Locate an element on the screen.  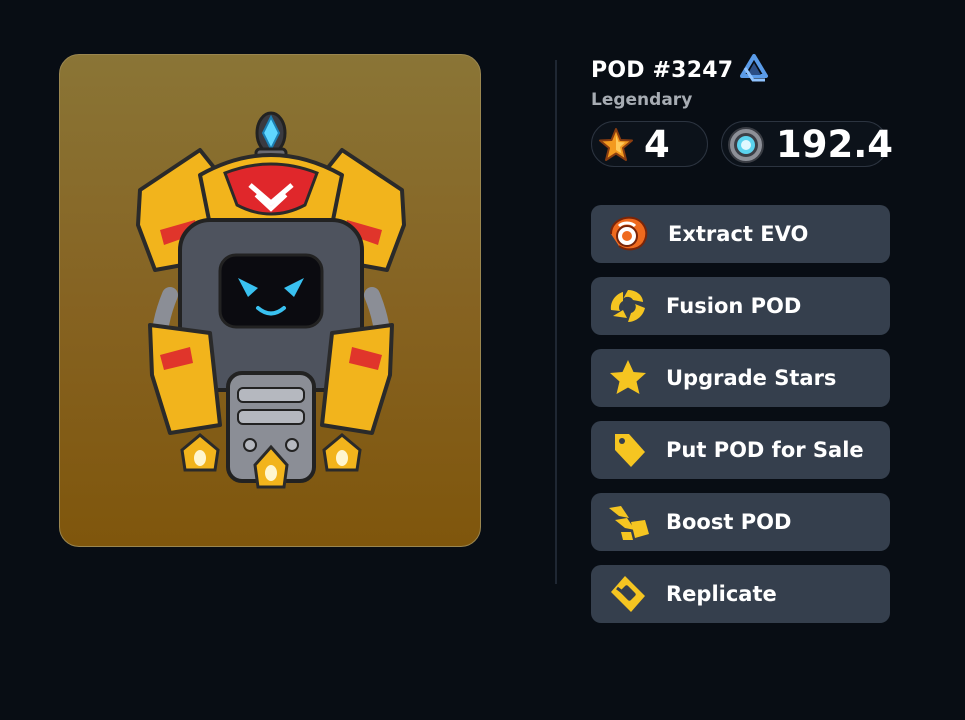
extract-evo-label: Extract EVO is located at coordinates (738, 234).